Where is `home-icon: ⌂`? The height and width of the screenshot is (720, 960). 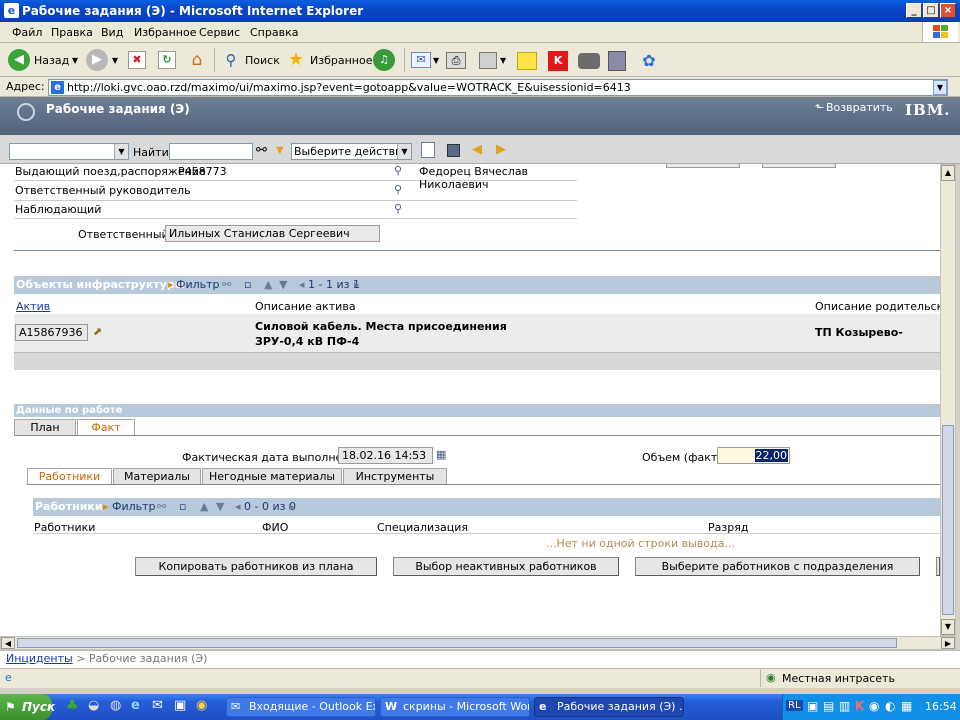 home-icon: ⌂ is located at coordinates (197, 60).